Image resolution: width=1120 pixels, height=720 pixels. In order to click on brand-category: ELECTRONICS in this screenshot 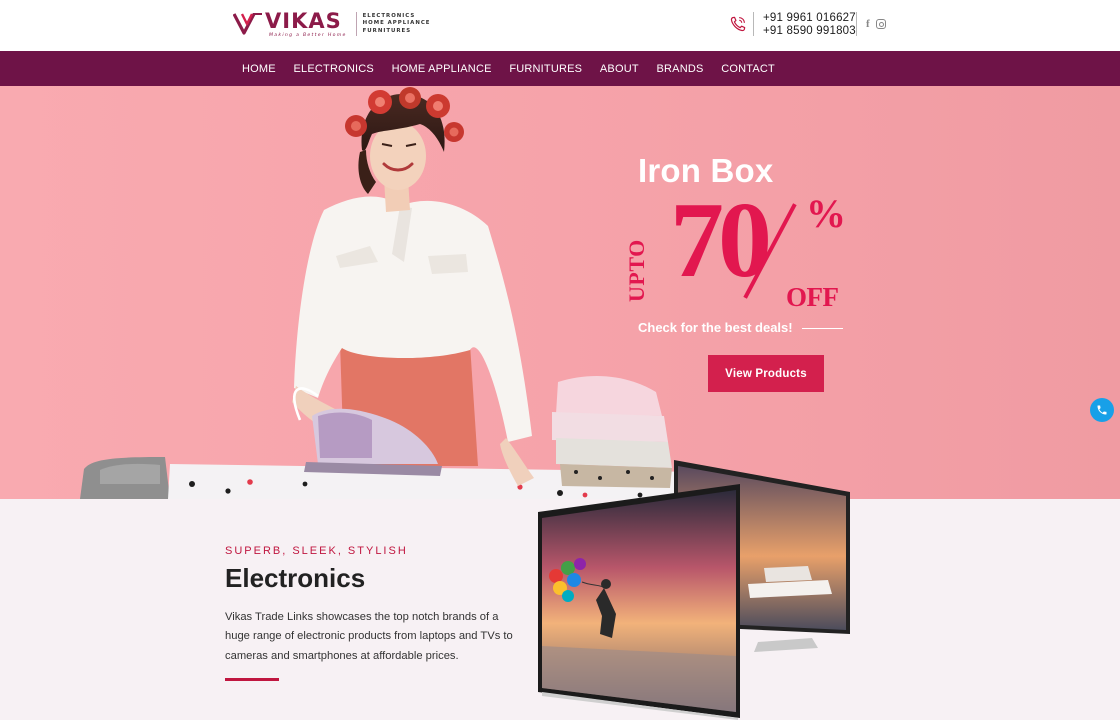, I will do `click(389, 15)`.